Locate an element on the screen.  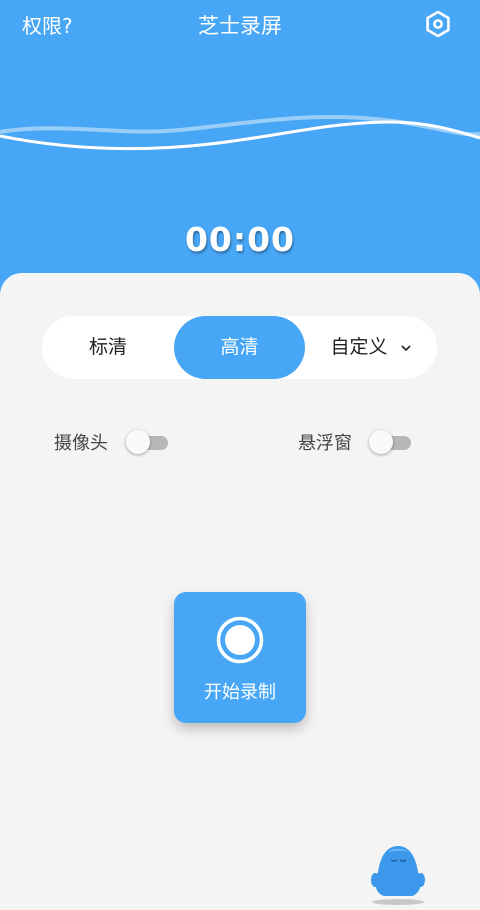
chevron-down-icon is located at coordinates (405, 347).